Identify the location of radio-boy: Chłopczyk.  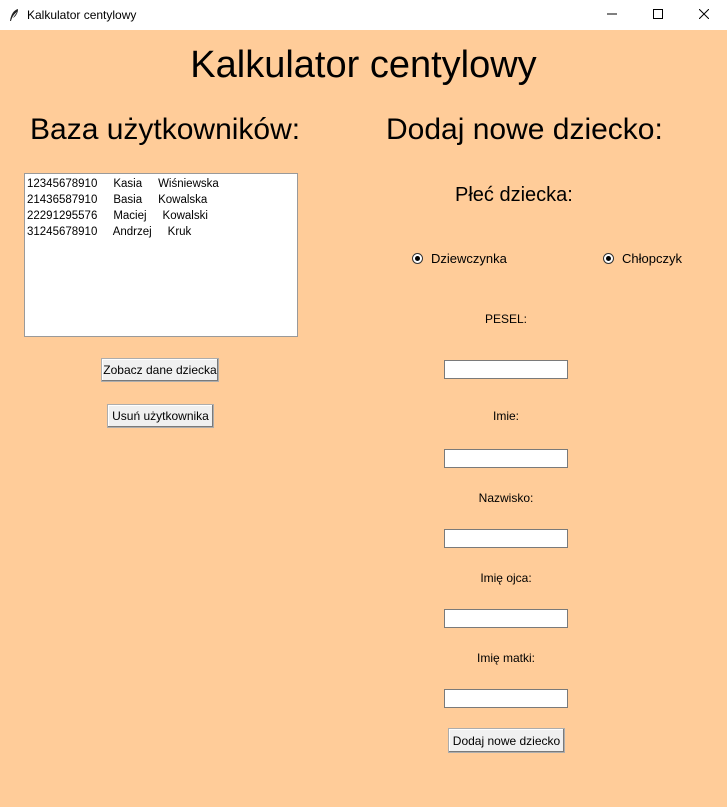
(642, 258).